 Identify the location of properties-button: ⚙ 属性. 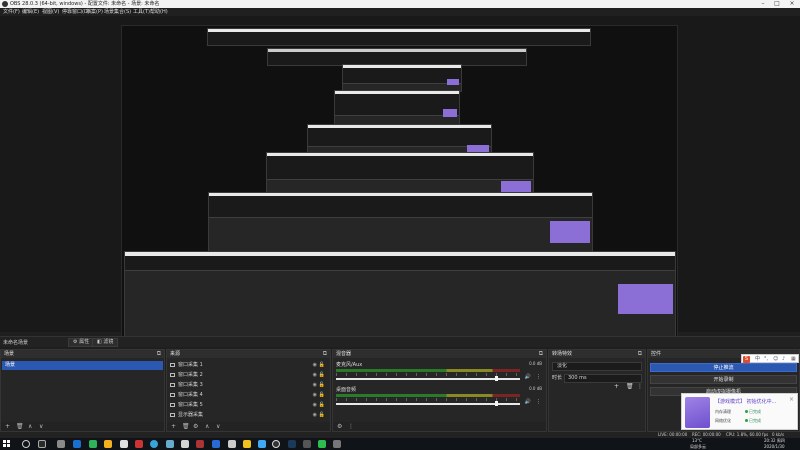
(81, 342).